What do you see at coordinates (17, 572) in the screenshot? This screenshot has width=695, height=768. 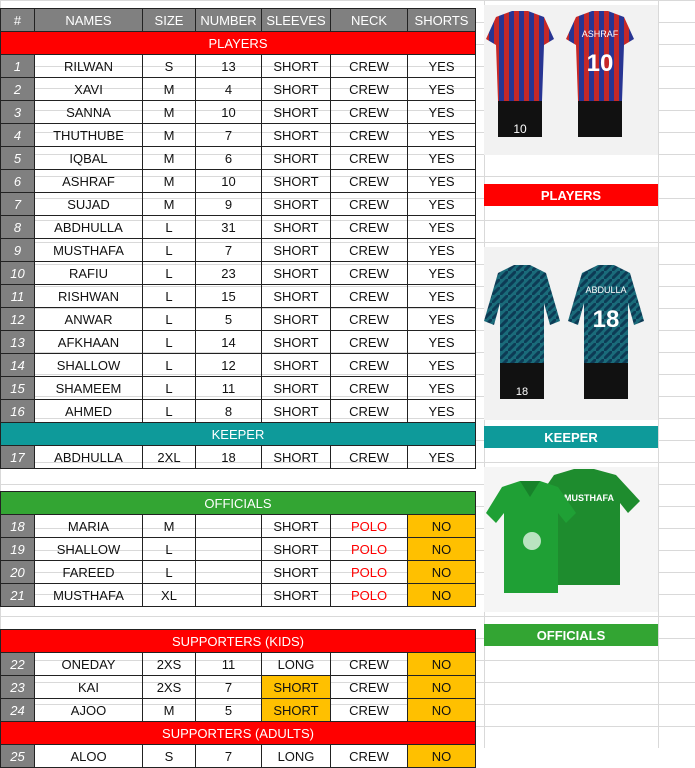 I see `cell-index: 20` at bounding box center [17, 572].